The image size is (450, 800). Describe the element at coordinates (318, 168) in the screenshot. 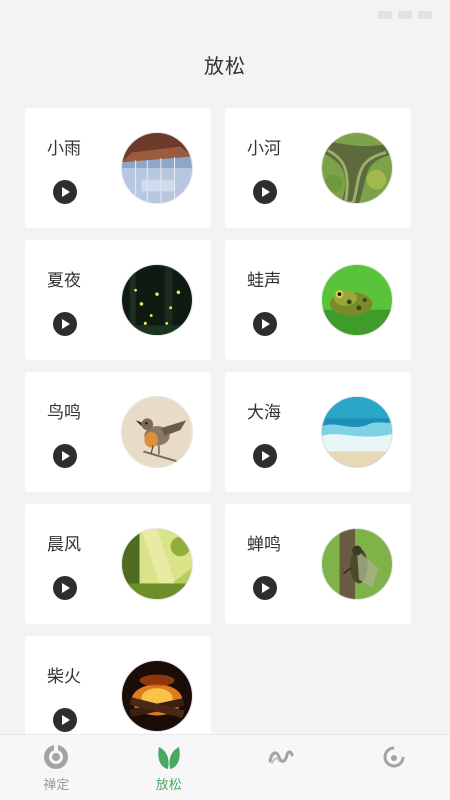

I see `sound-card-river: 小河` at that location.